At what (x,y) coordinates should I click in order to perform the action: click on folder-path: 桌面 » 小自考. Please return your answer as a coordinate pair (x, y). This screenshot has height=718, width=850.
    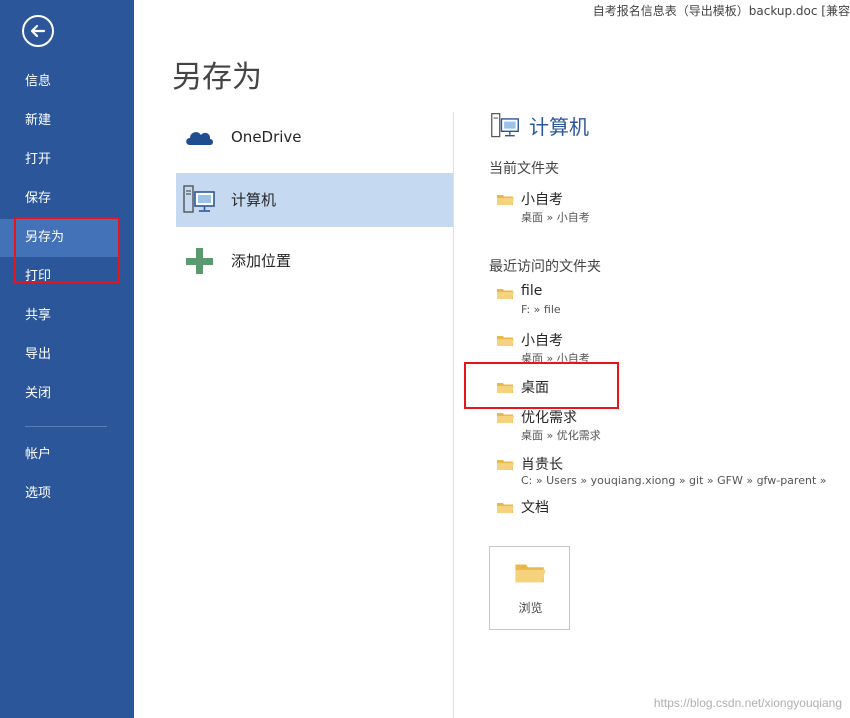
    Looking at the image, I should click on (555, 217).